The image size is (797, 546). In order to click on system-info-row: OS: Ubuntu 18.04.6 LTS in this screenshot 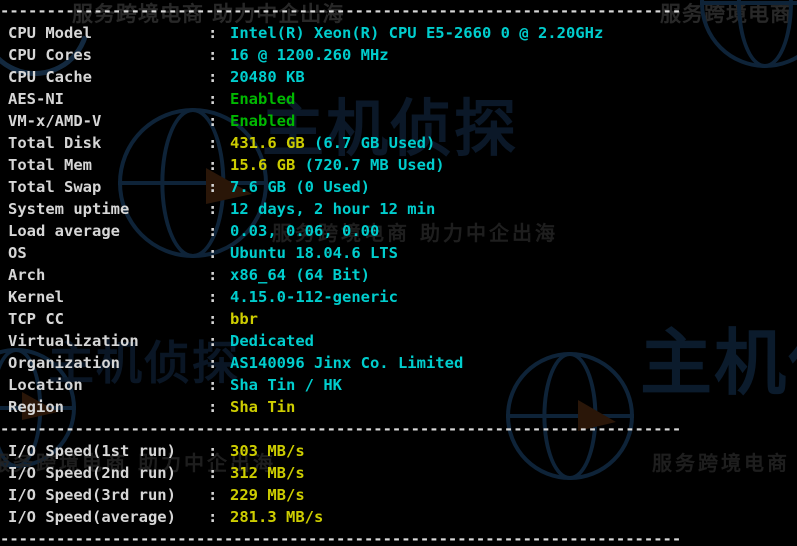, I will do `click(398, 253)`.